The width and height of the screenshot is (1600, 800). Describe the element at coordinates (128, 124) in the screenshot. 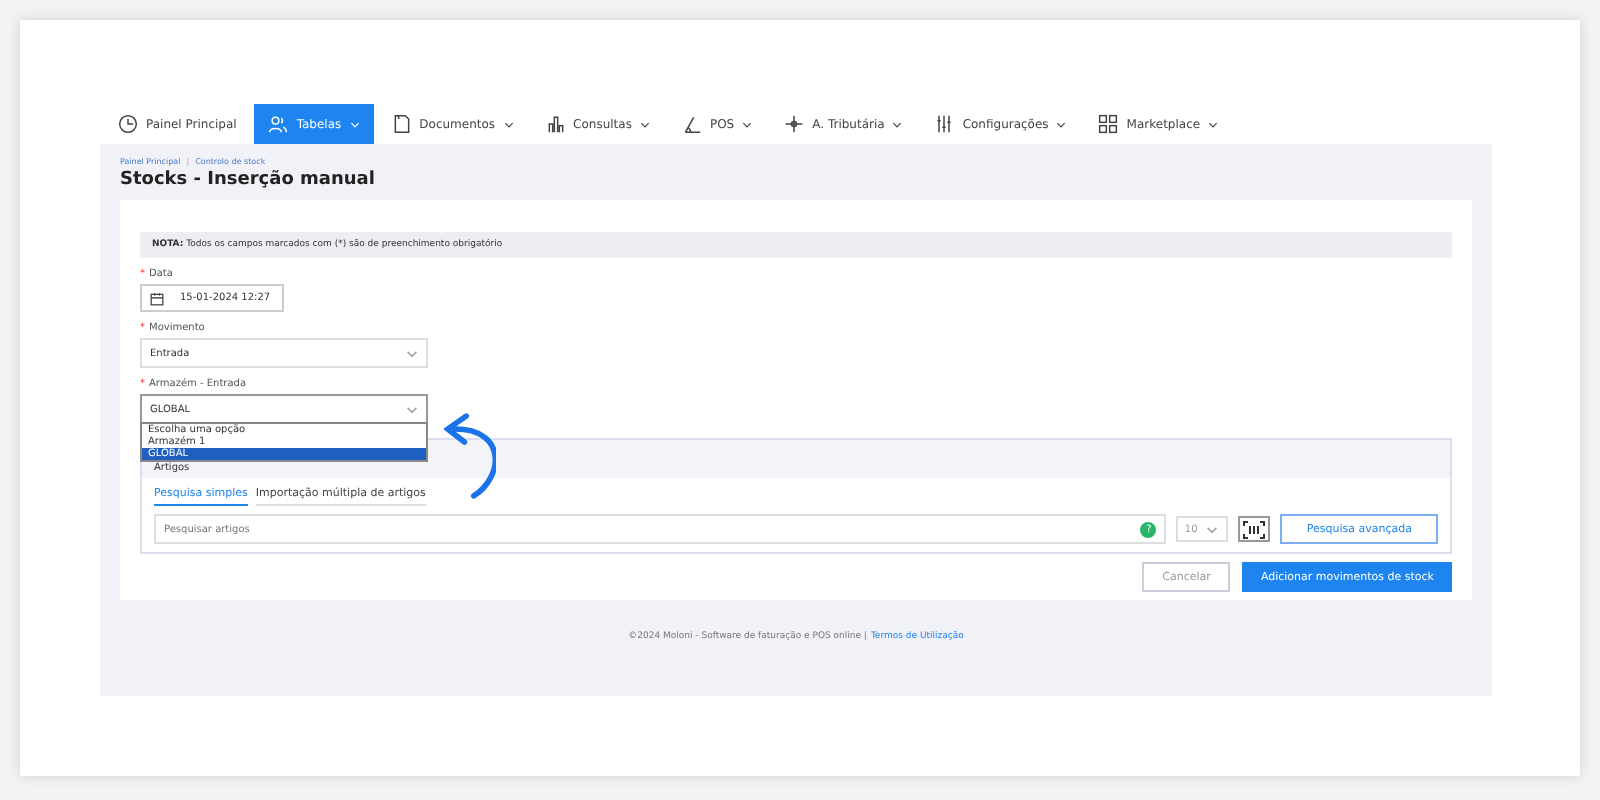

I see `clock-icon` at that location.